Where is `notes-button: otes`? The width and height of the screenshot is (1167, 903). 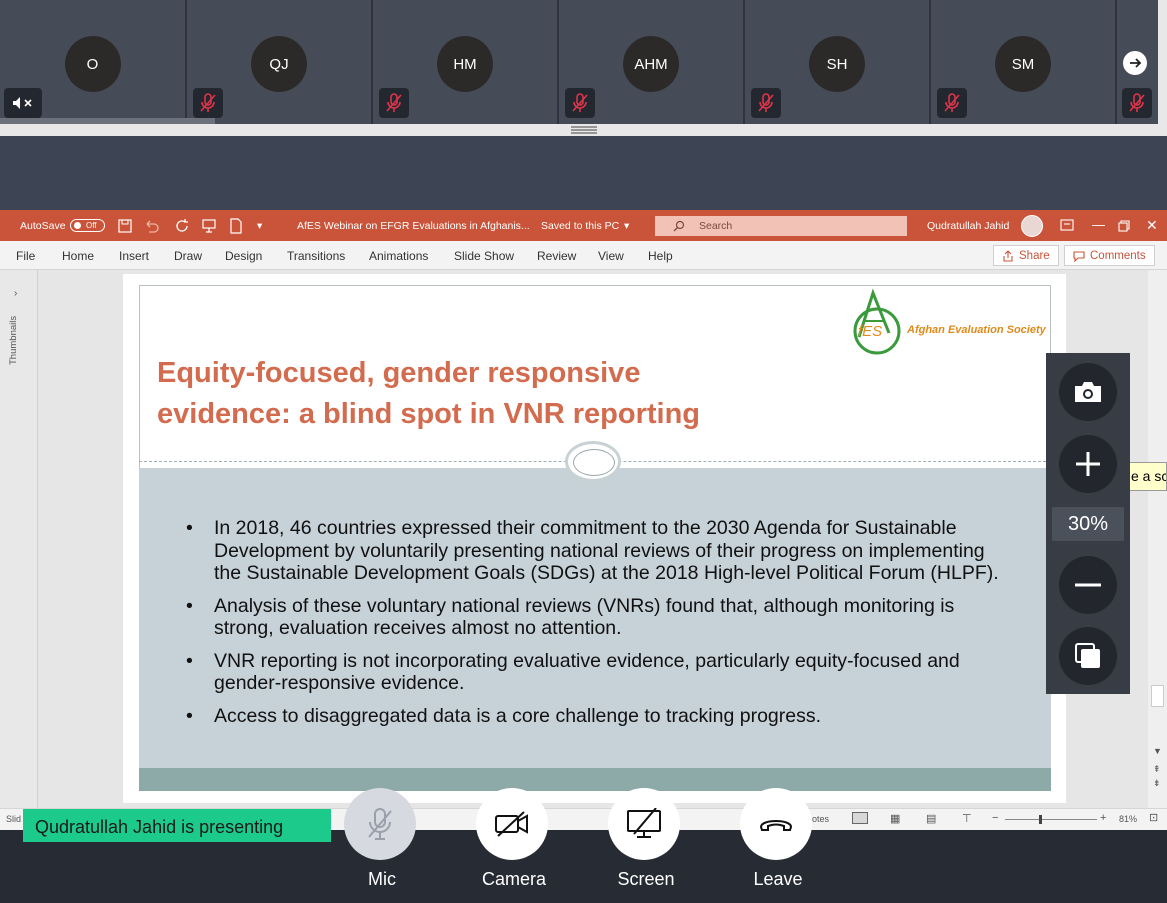 notes-button: otes is located at coordinates (820, 819).